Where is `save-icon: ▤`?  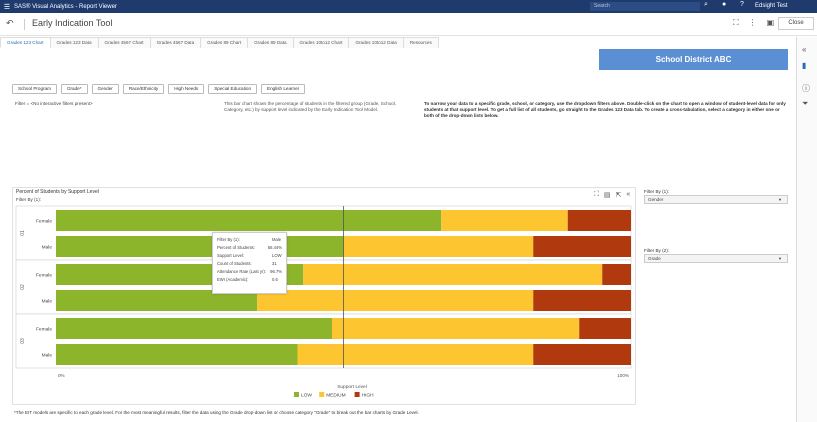
save-icon: ▤ is located at coordinates (607, 195).